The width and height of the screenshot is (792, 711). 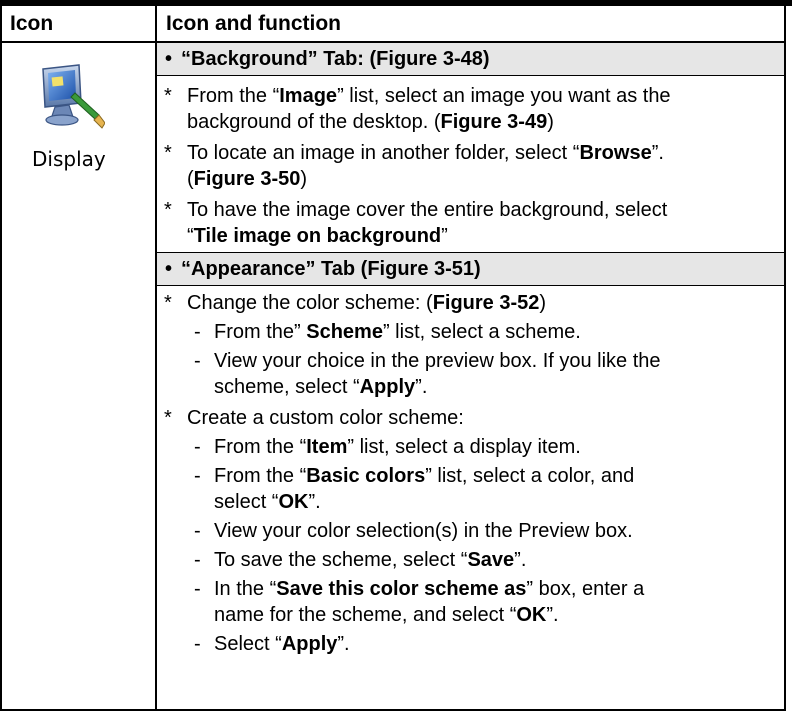 I want to click on background-tab-section-header: • “Background” Tab: (Figure 3-48), so click(x=470, y=59).